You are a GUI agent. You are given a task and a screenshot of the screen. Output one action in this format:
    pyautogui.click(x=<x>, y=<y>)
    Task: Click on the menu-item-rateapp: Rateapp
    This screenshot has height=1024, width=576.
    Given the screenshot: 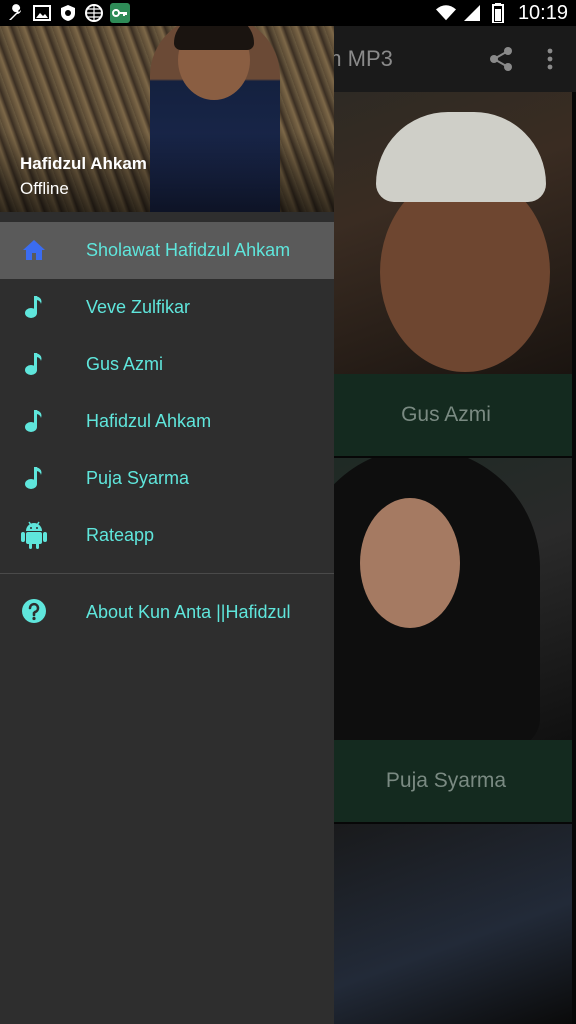 What is the action you would take?
    pyautogui.click(x=167, y=535)
    